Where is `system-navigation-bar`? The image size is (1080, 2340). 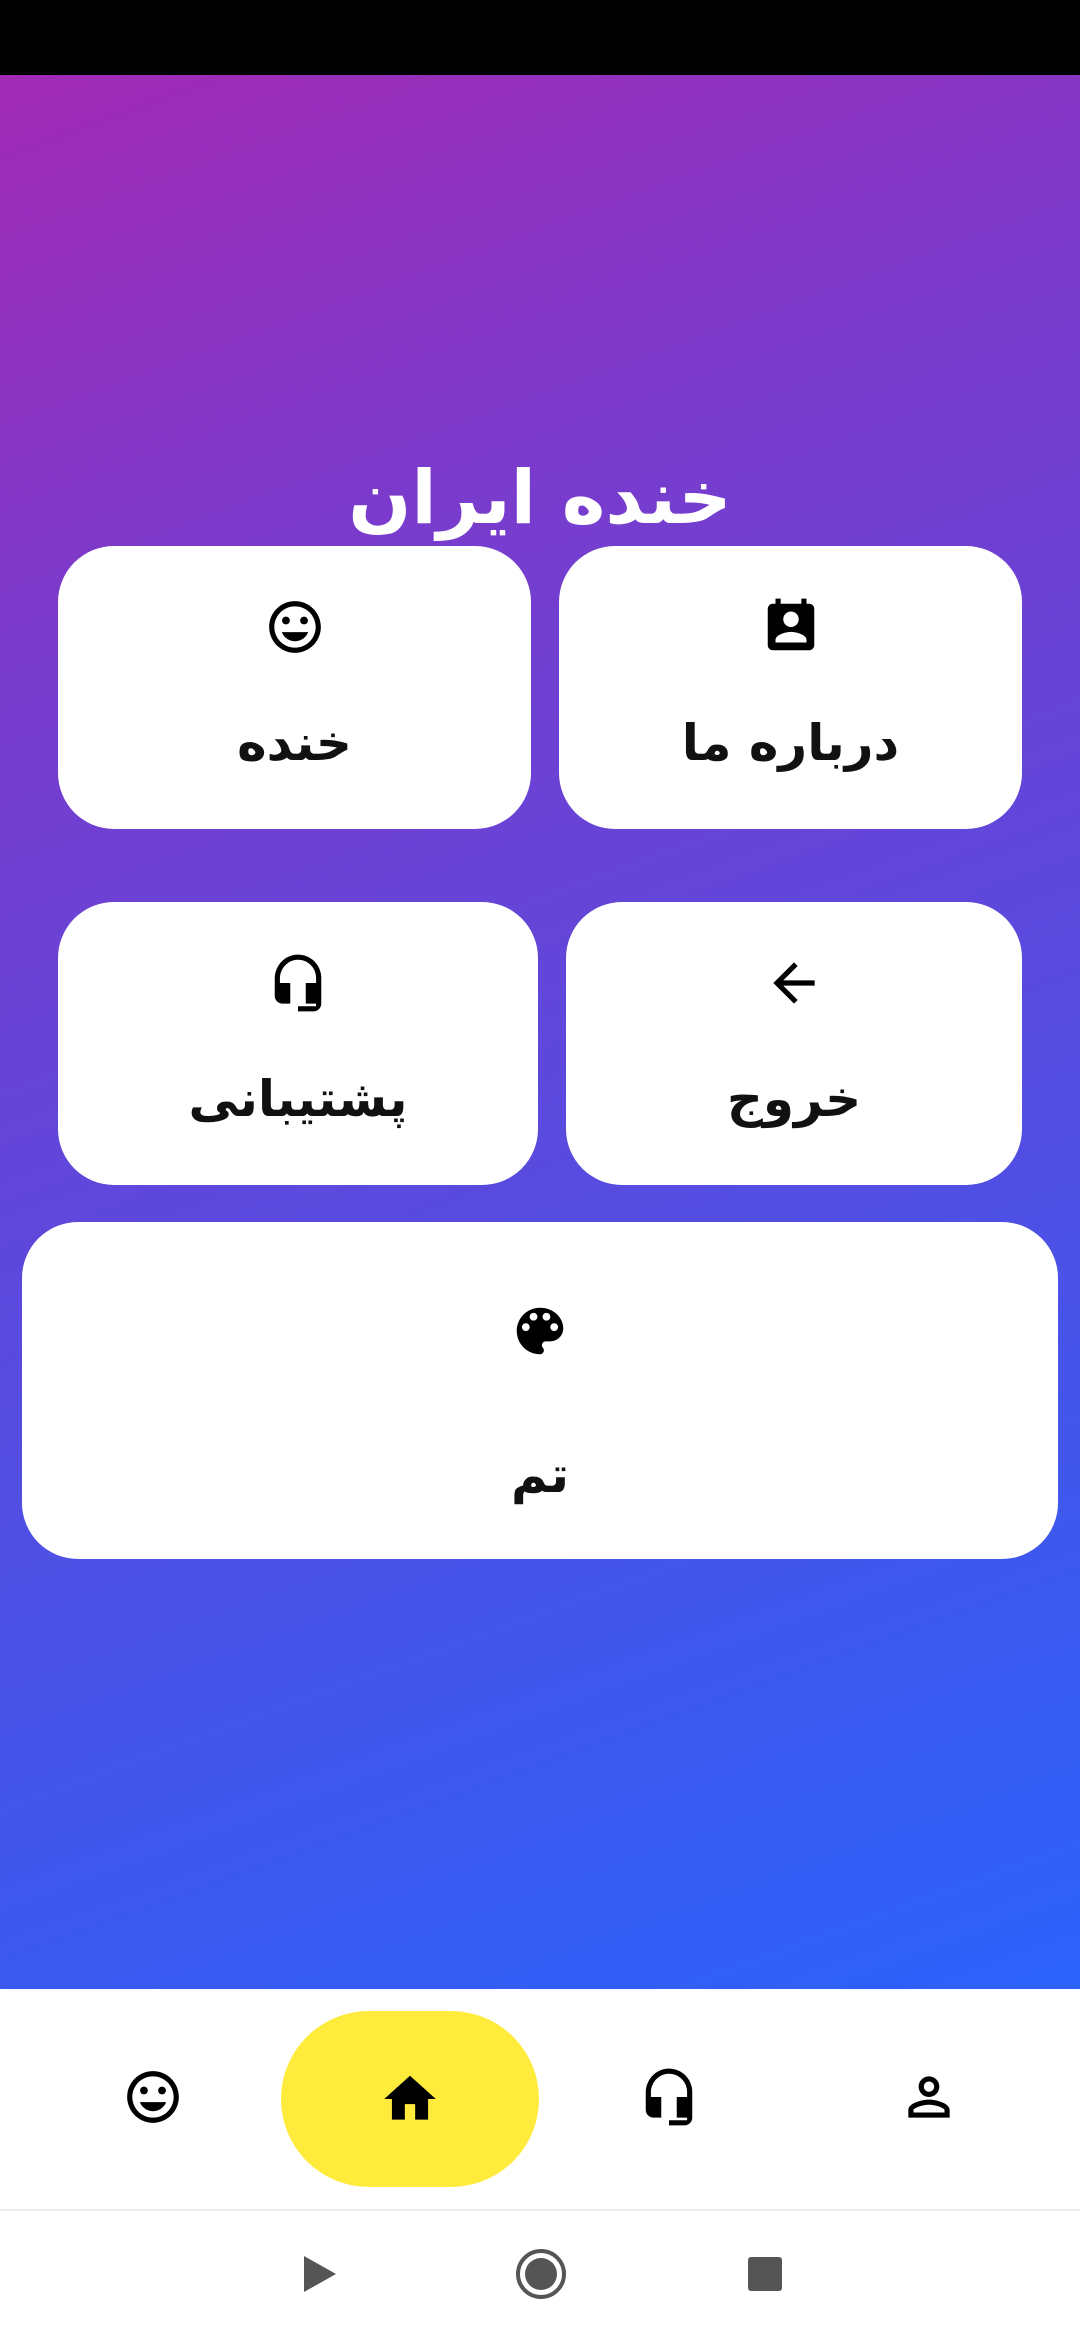
system-navigation-bar is located at coordinates (540, 2275).